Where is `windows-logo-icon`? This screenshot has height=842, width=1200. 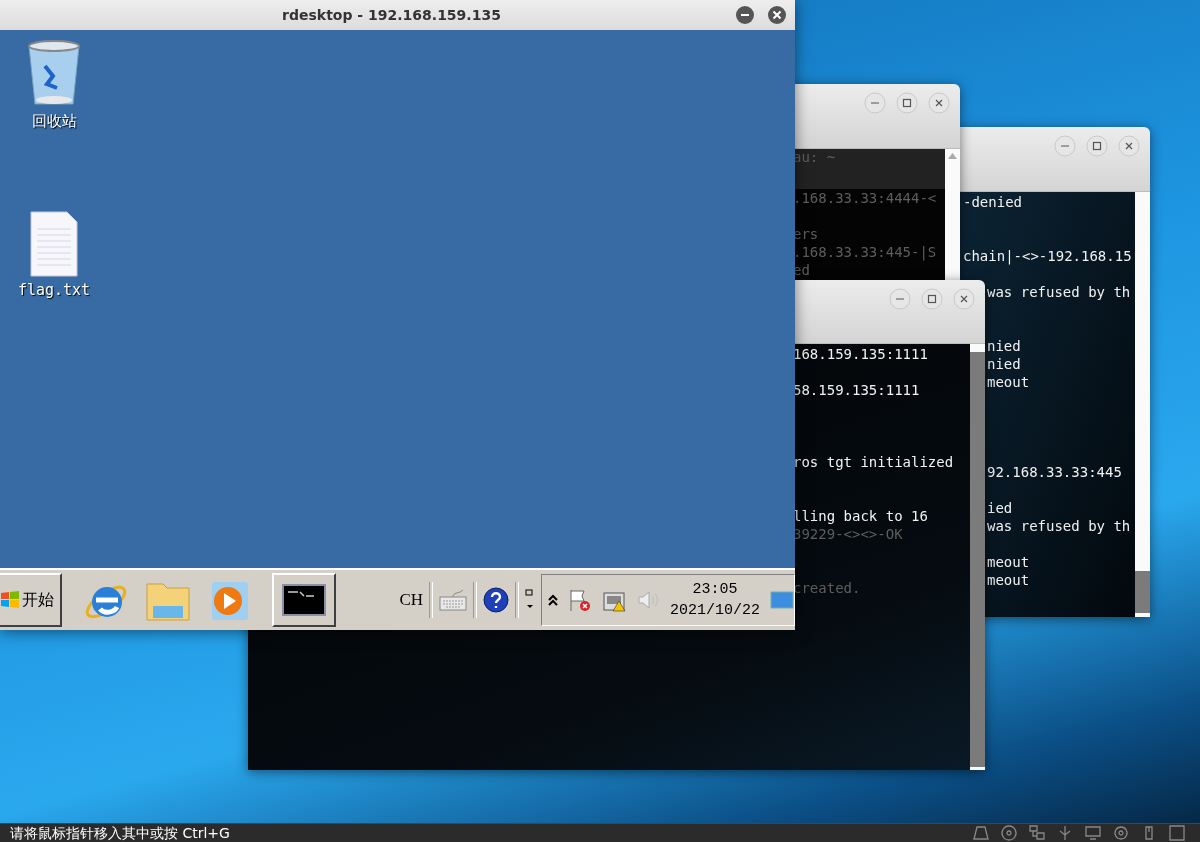 windows-logo-icon is located at coordinates (10, 600).